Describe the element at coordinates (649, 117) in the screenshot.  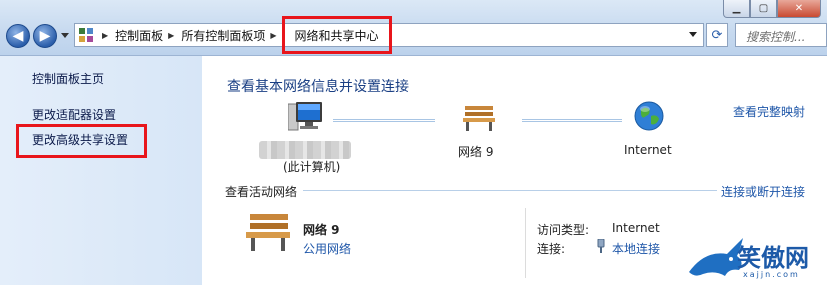
I see `globe-icon` at that location.